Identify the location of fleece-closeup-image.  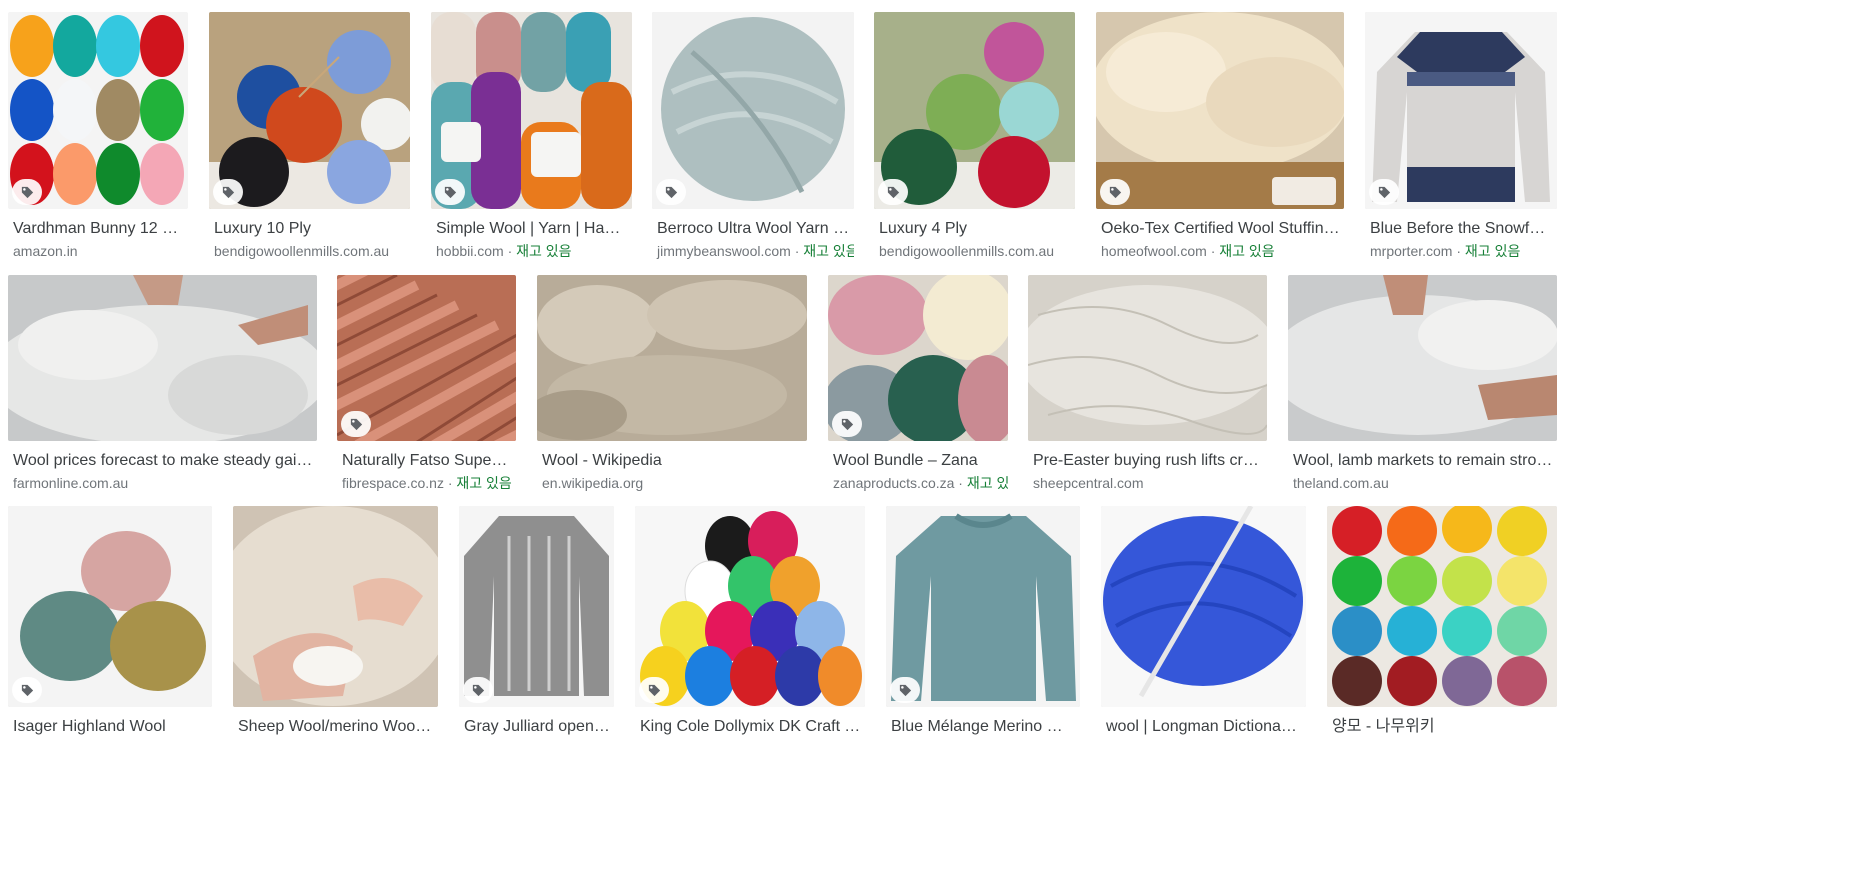
(672, 358).